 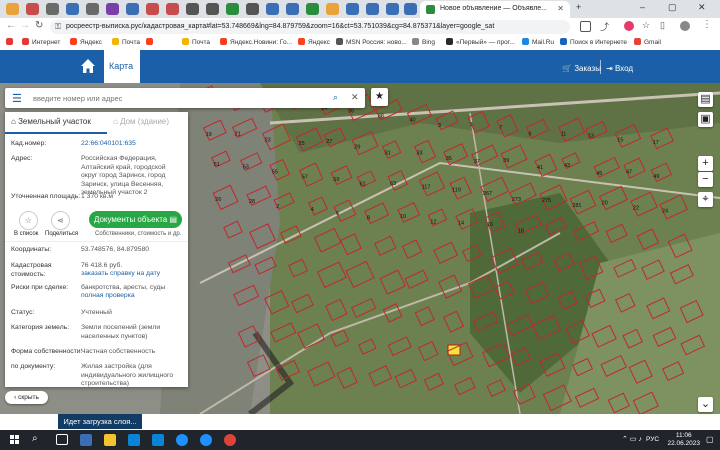 What do you see at coordinates (150, 122) in the screenshot?
I see `tab-building: ⌂ Дом (здание)` at bounding box center [150, 122].